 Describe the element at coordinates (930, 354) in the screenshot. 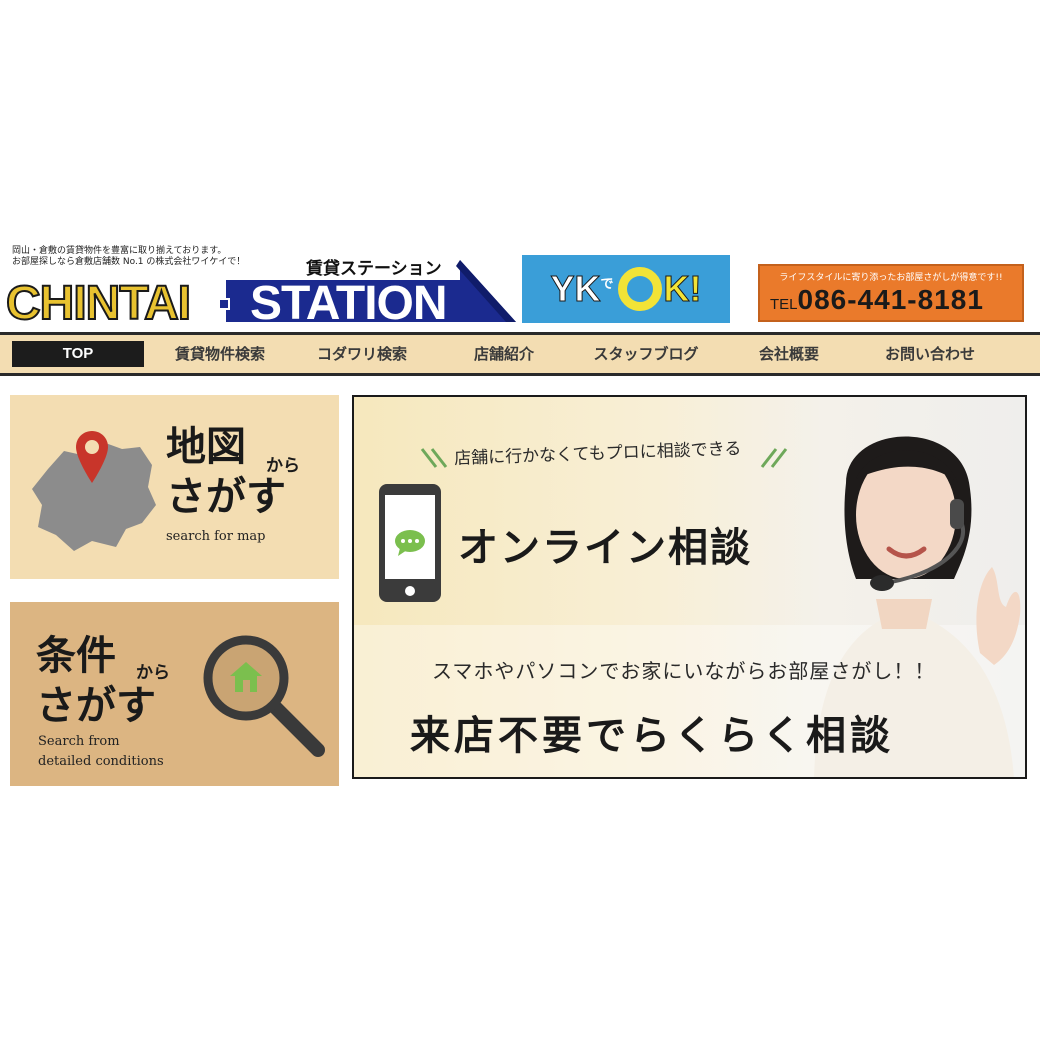

I see `nav-item-contact: お問い合わせ` at that location.